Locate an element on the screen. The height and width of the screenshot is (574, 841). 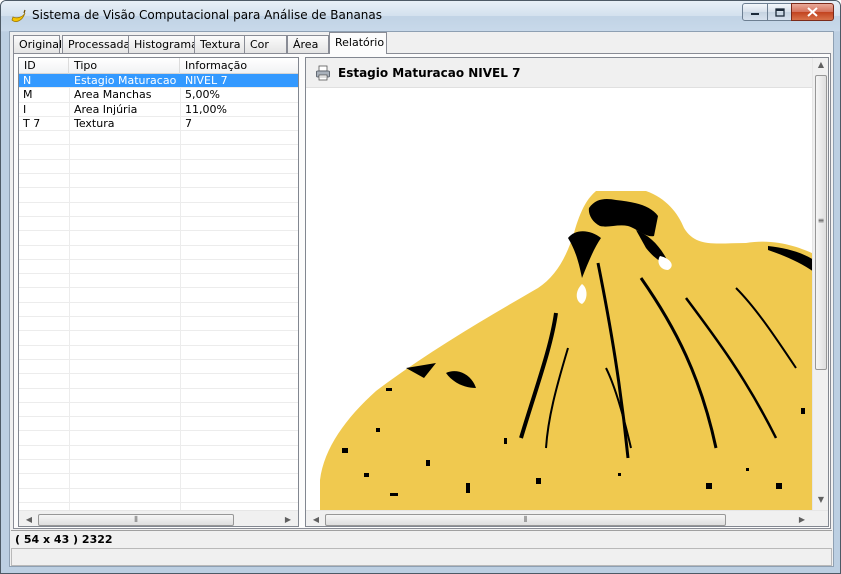
tab-textura: Textura is located at coordinates (219, 44).